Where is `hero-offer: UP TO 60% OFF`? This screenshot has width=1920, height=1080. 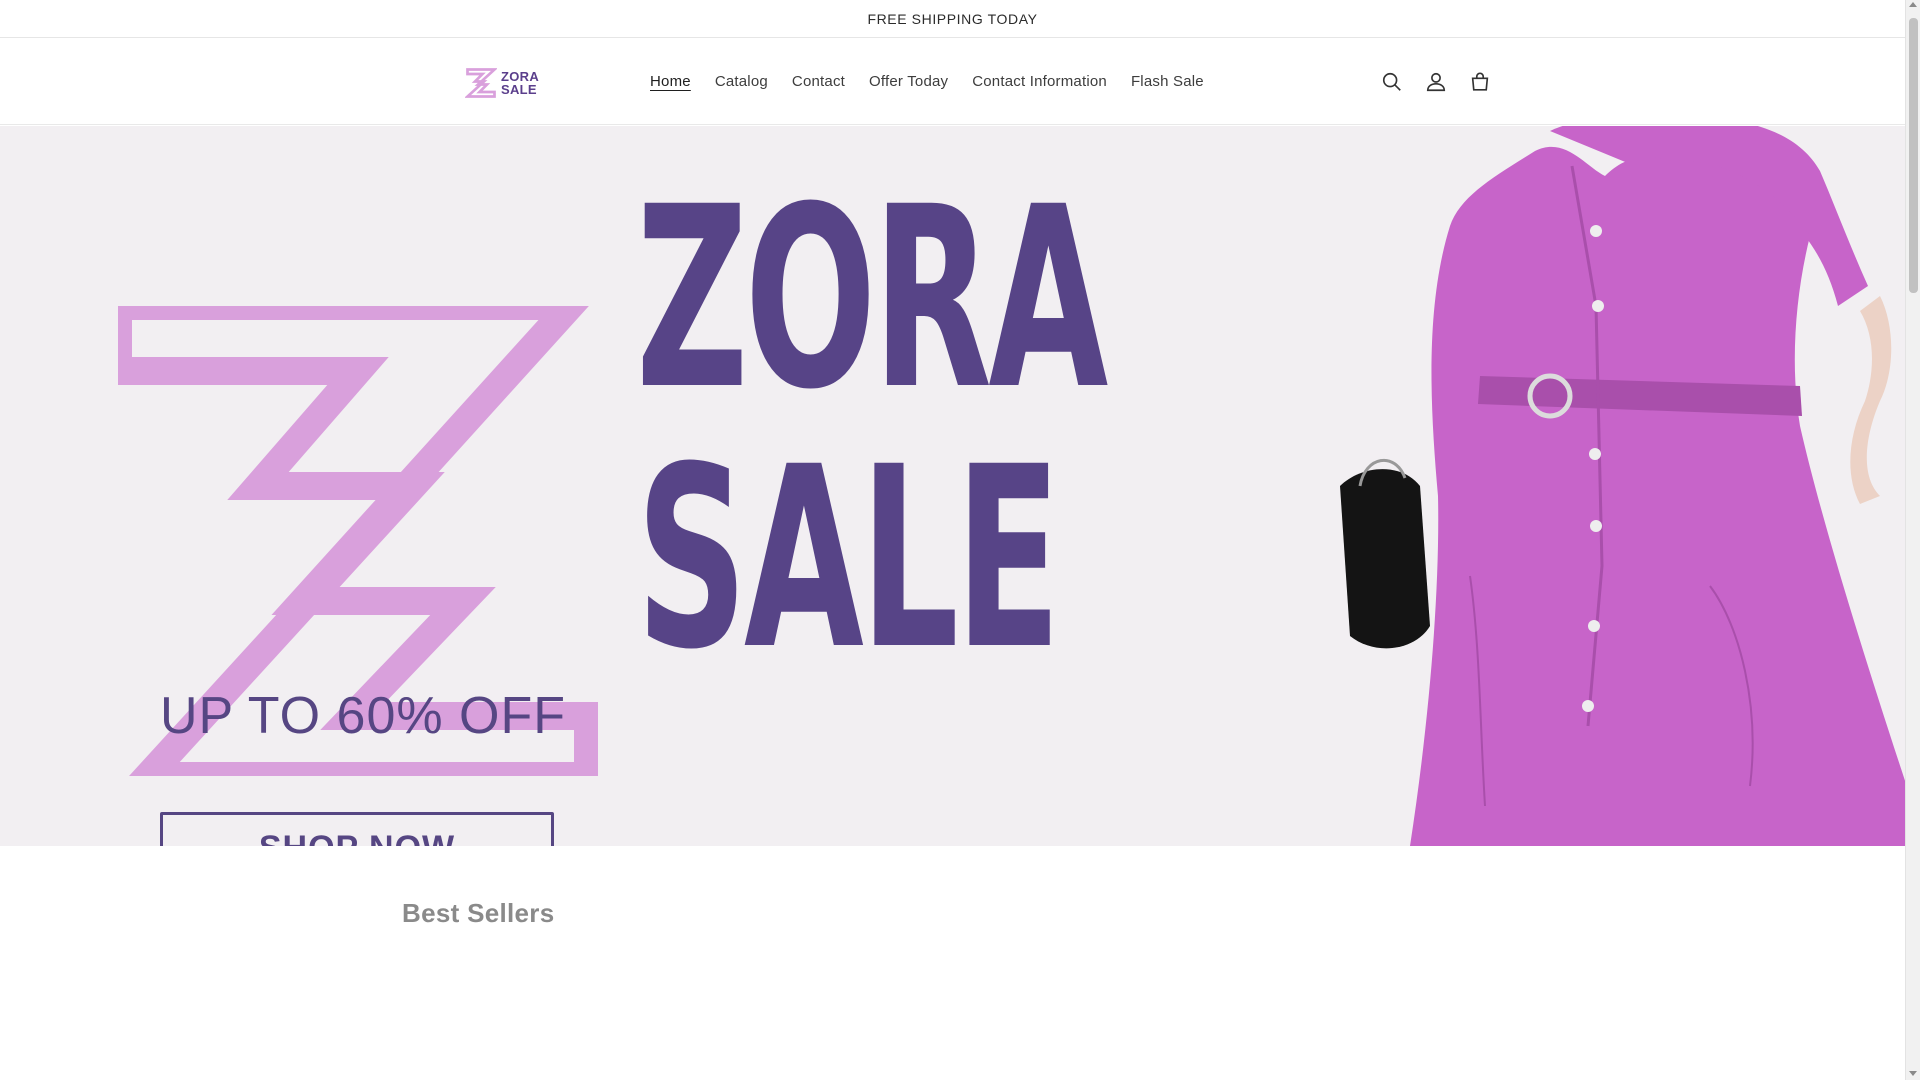 hero-offer: UP TO 60% OFF is located at coordinates (363, 716).